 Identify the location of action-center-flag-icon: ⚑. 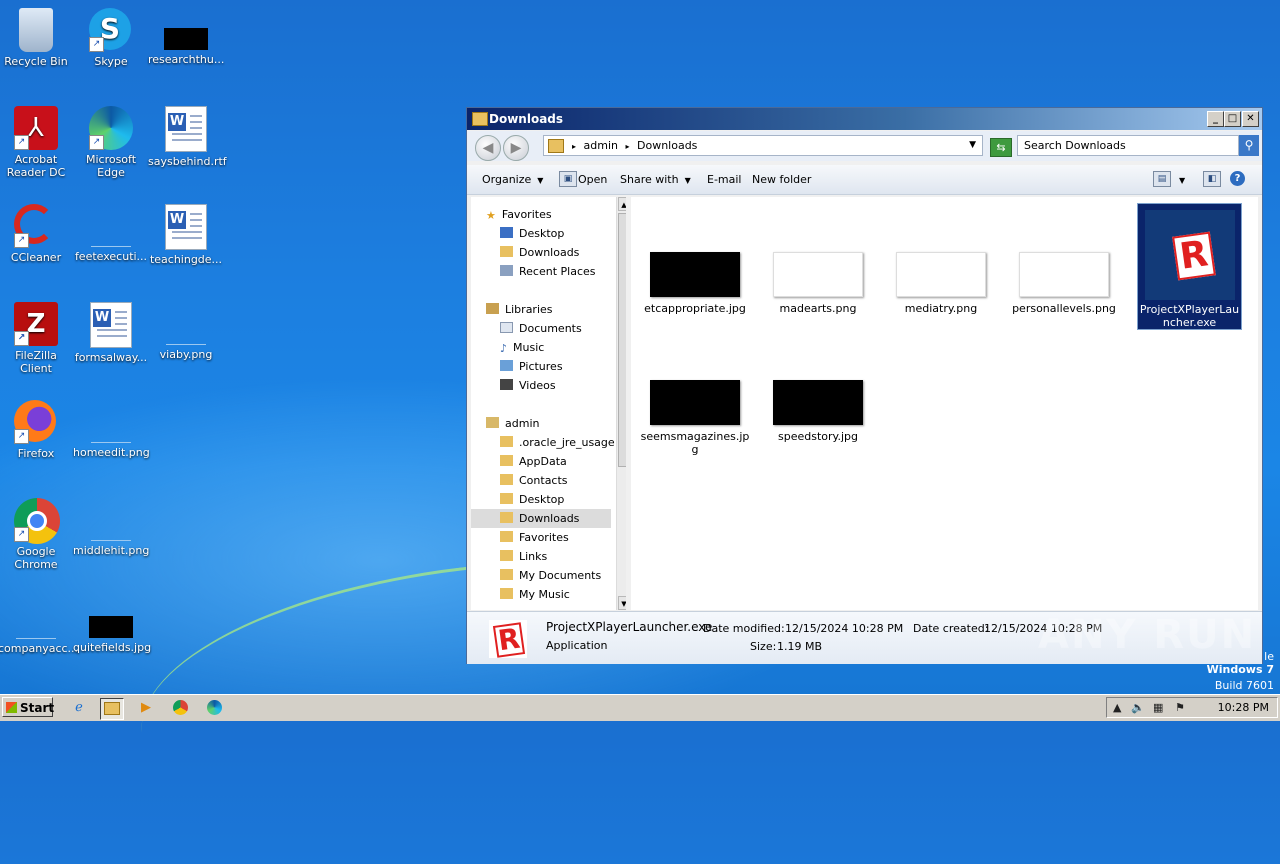
(1180, 707).